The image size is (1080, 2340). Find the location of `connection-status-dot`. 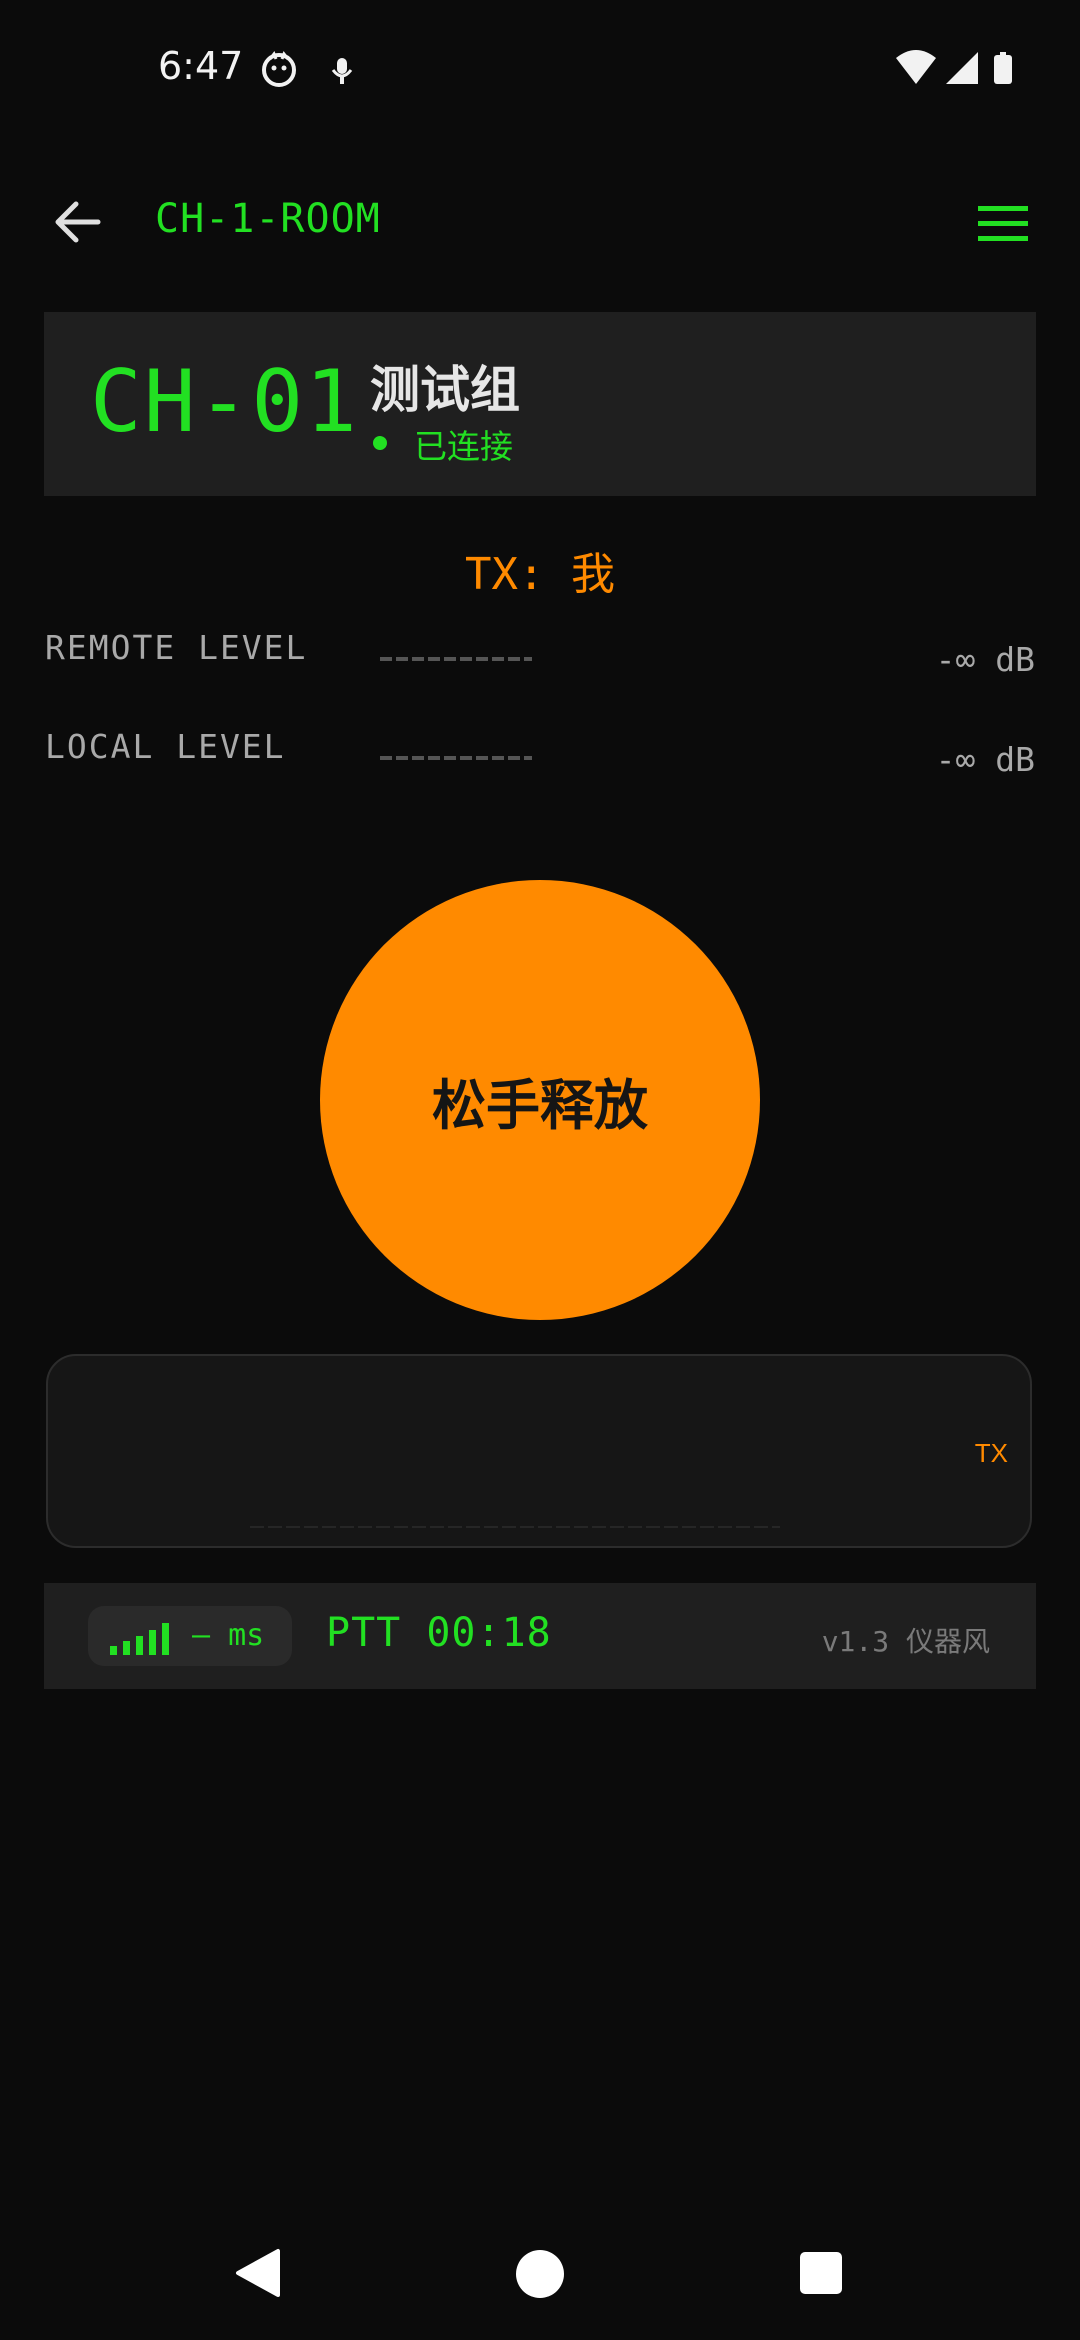

connection-status-dot is located at coordinates (380, 443).